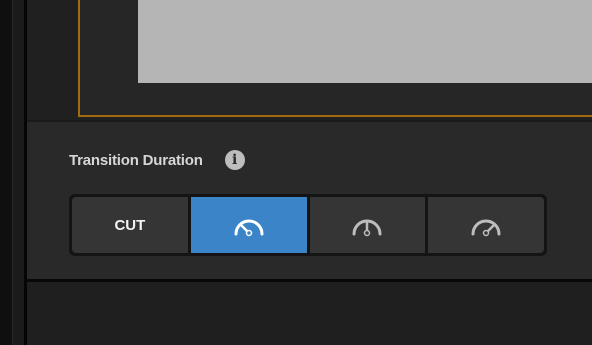 The height and width of the screenshot is (345, 592). I want to click on gauge-medium-icon, so click(367, 225).